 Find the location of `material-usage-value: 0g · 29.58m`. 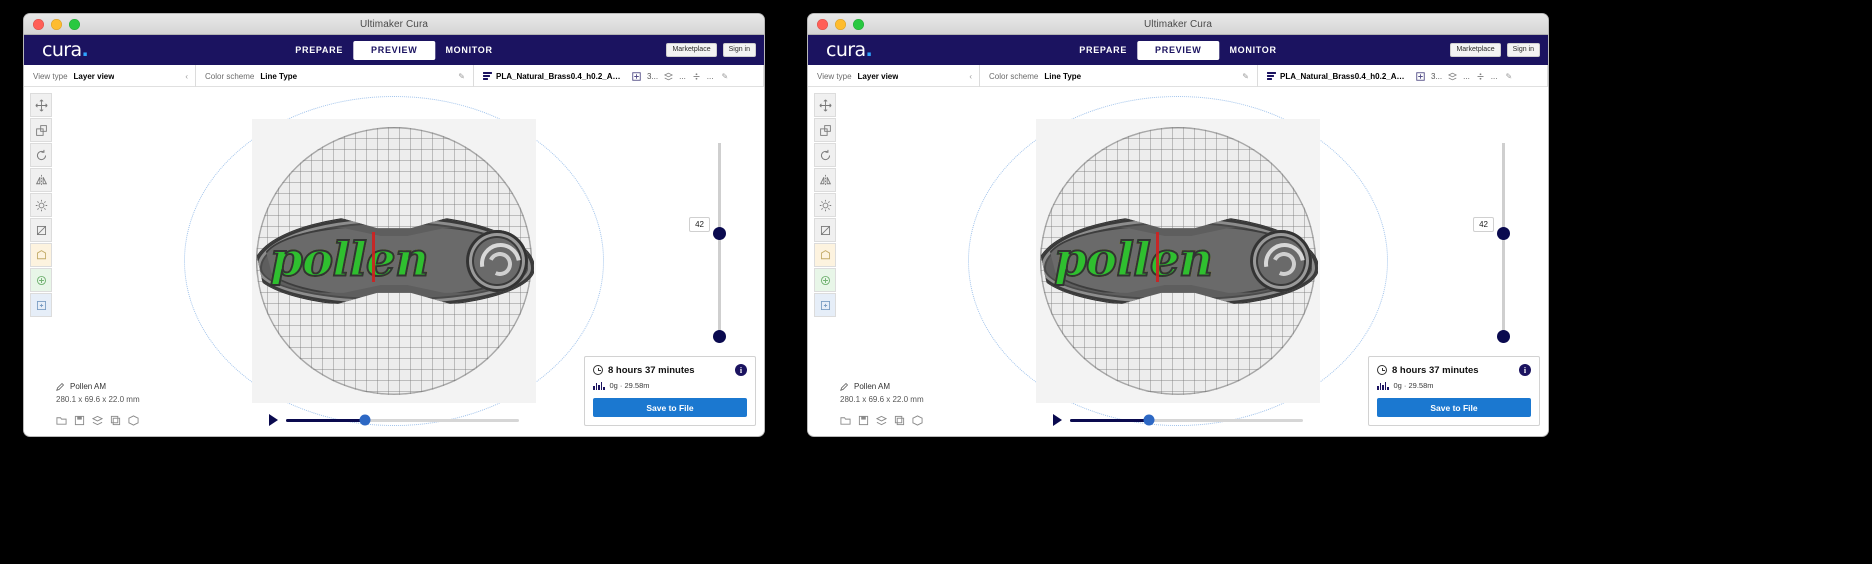

material-usage-value: 0g · 29.58m is located at coordinates (629, 385).